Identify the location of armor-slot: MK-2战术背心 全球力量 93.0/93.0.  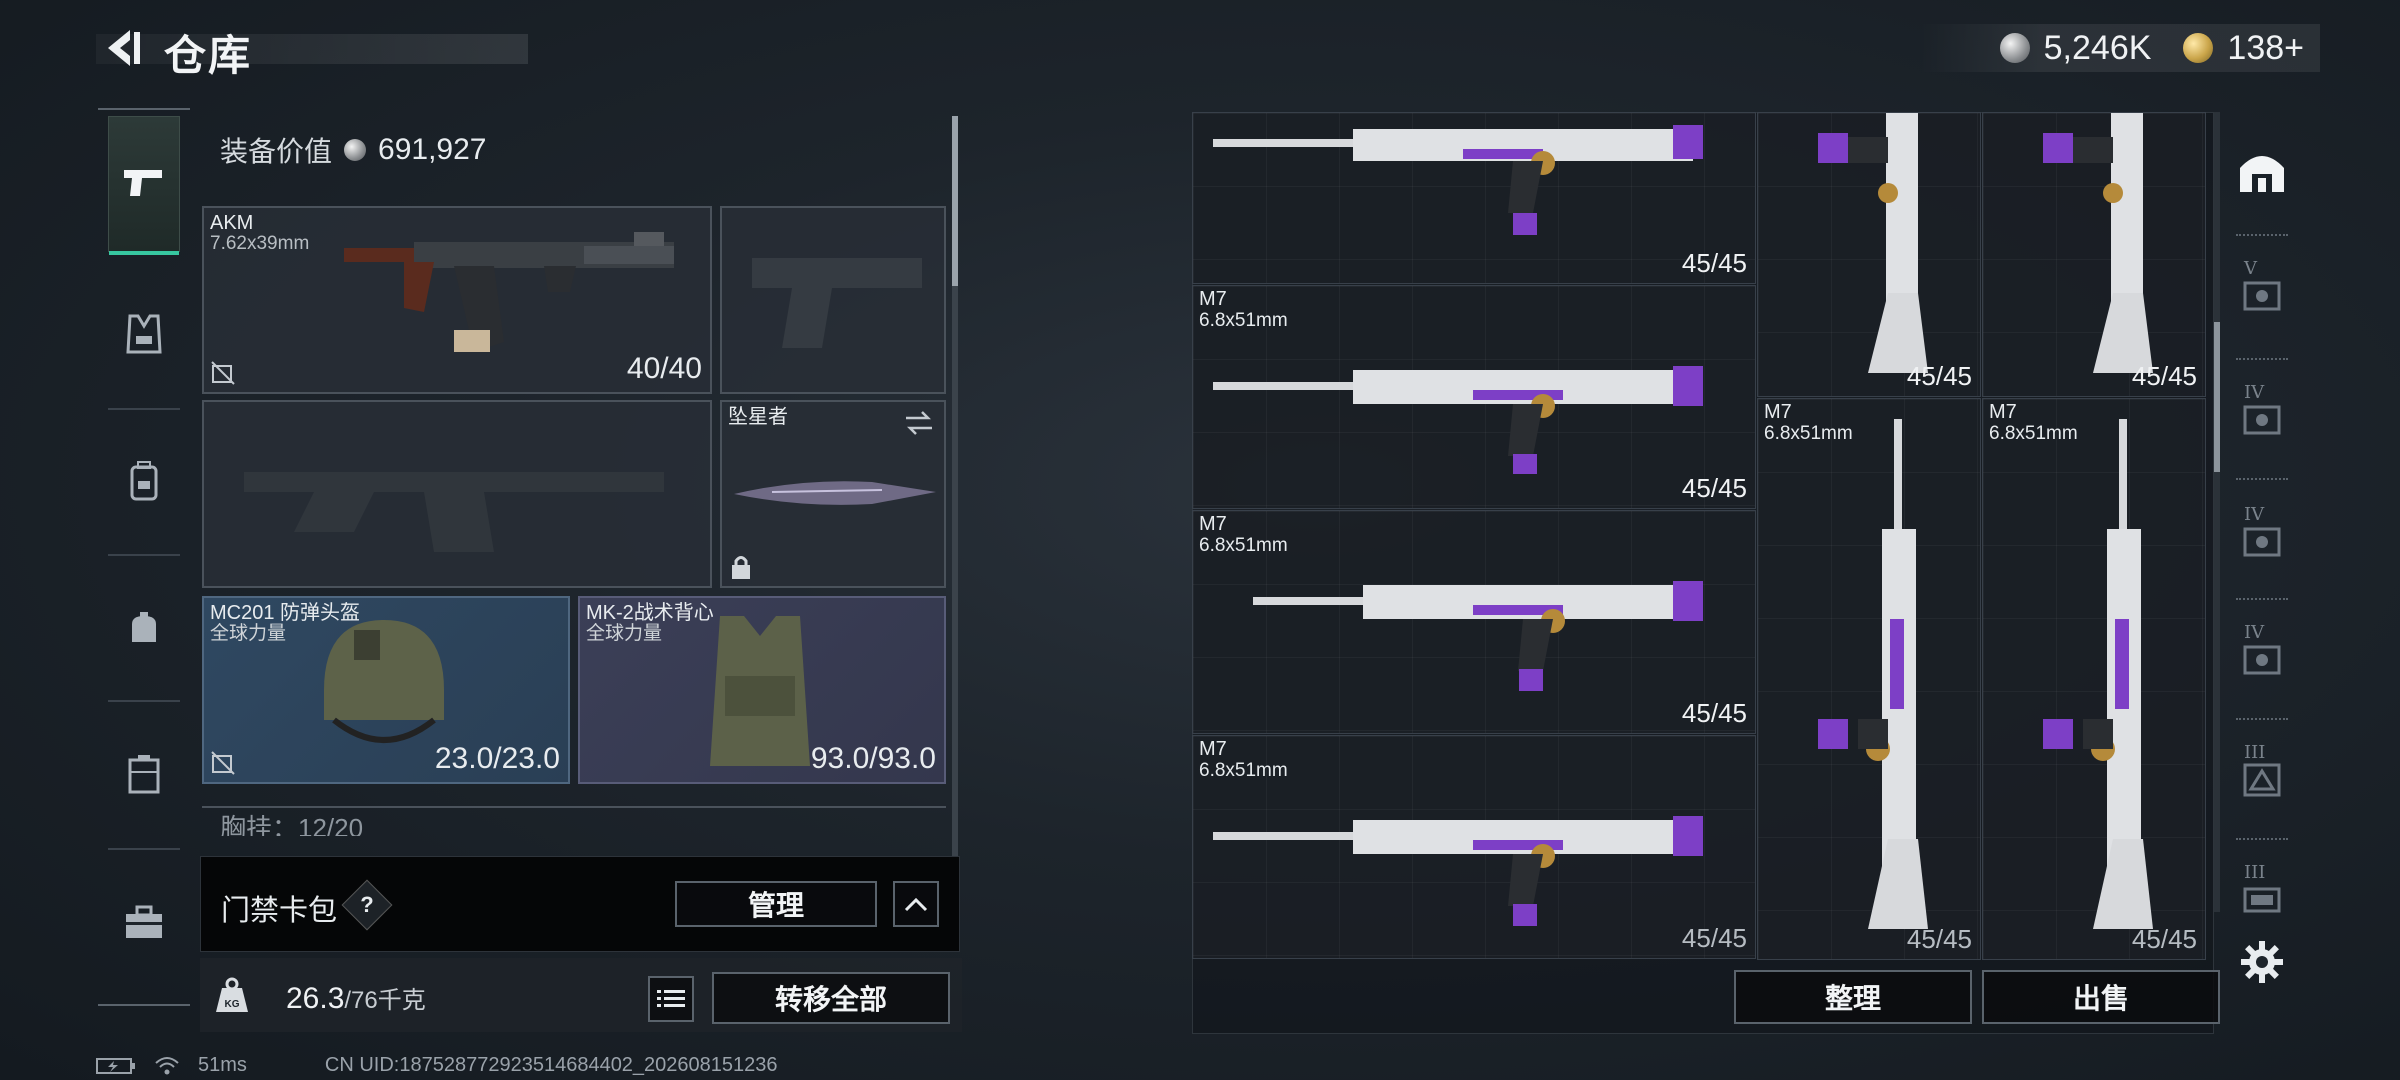
(762, 690).